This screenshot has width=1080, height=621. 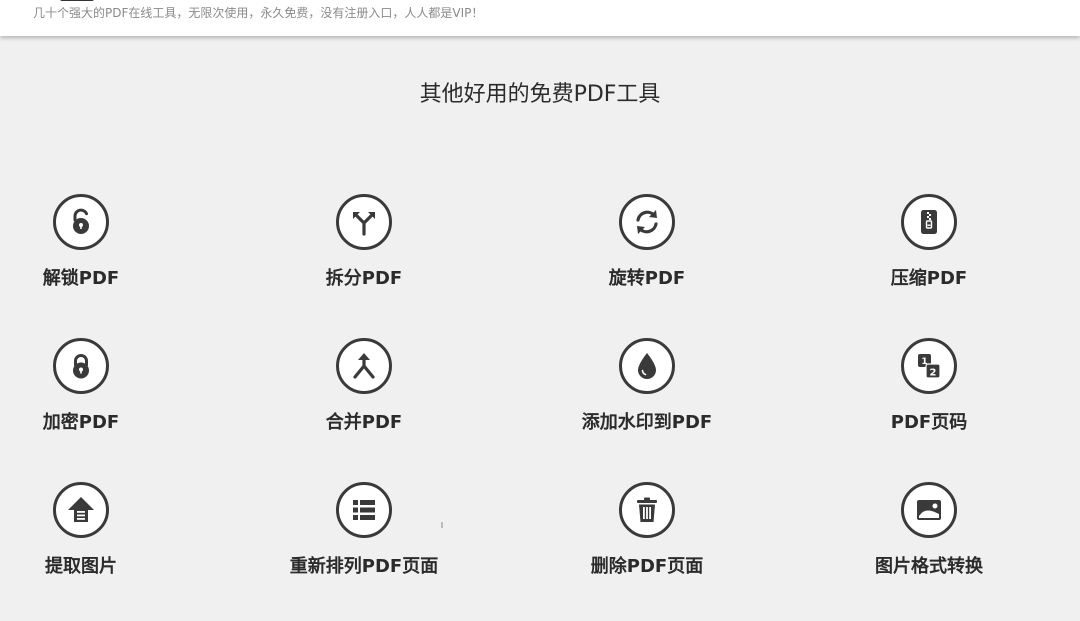 I want to click on tool-label: PDF页码, so click(x=929, y=422).